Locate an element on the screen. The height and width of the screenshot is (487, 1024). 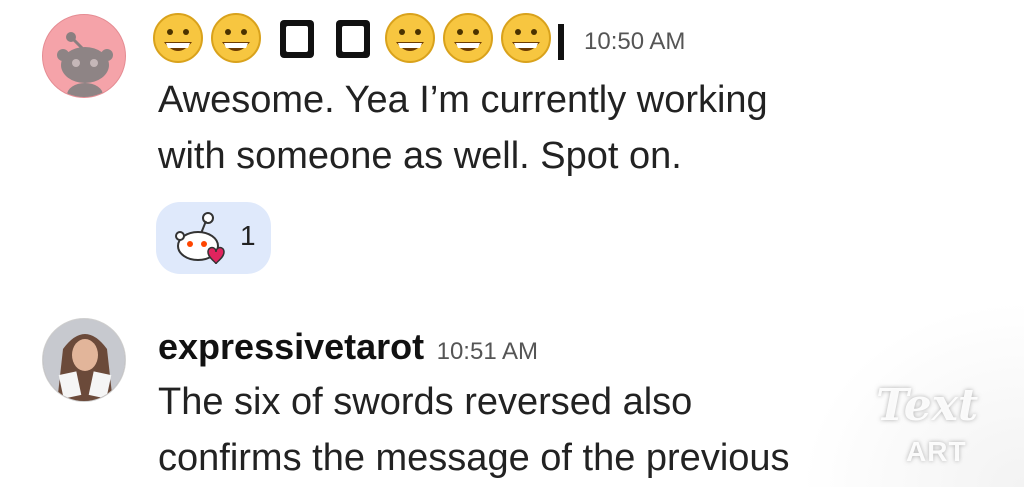
snoo-icon is located at coordinates (85, 64).